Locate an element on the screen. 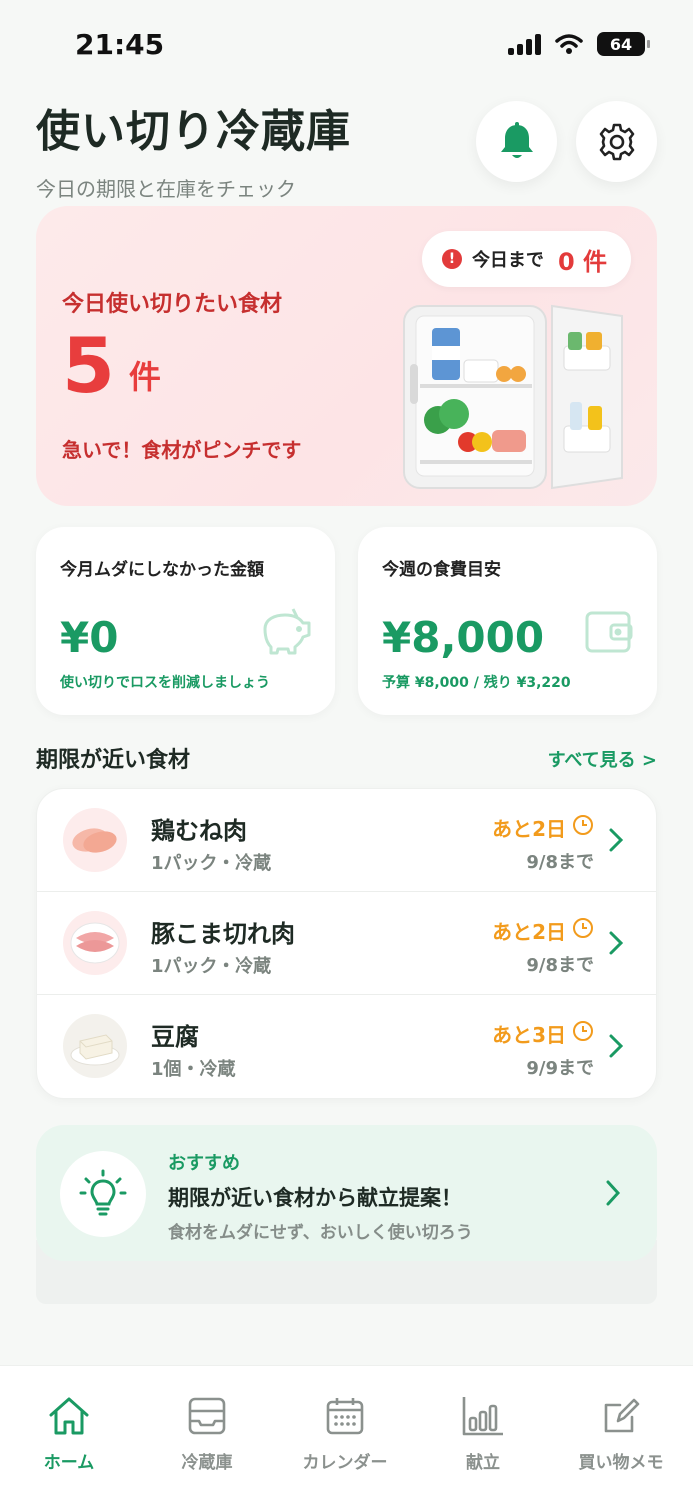 This screenshot has height=1500, width=693. food-meta: 1個・冷蔵 is located at coordinates (193, 1069).